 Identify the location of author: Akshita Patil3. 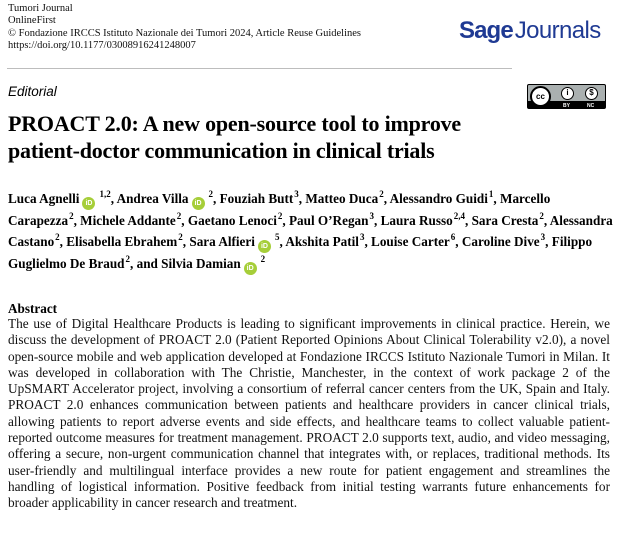
(325, 240).